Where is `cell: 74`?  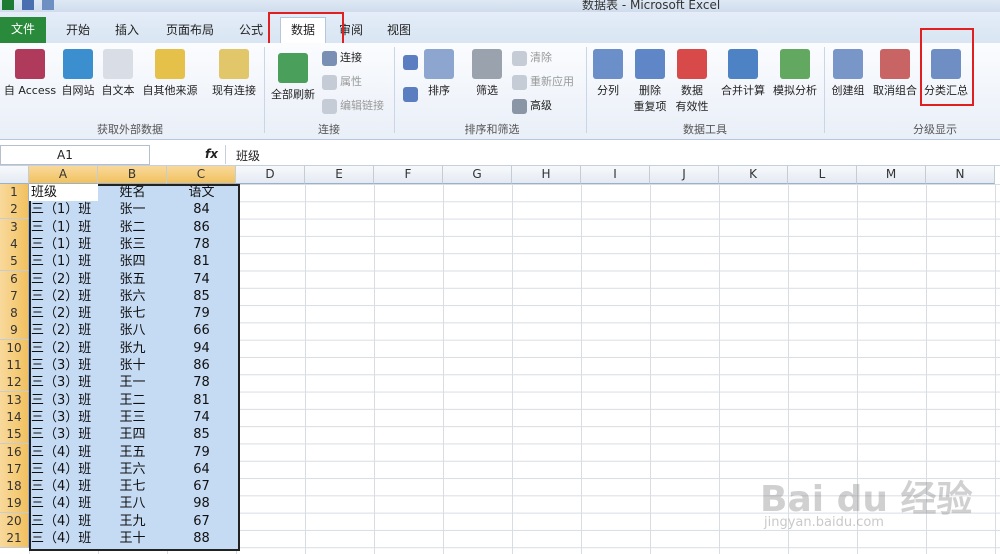
cell: 74 is located at coordinates (201, 417).